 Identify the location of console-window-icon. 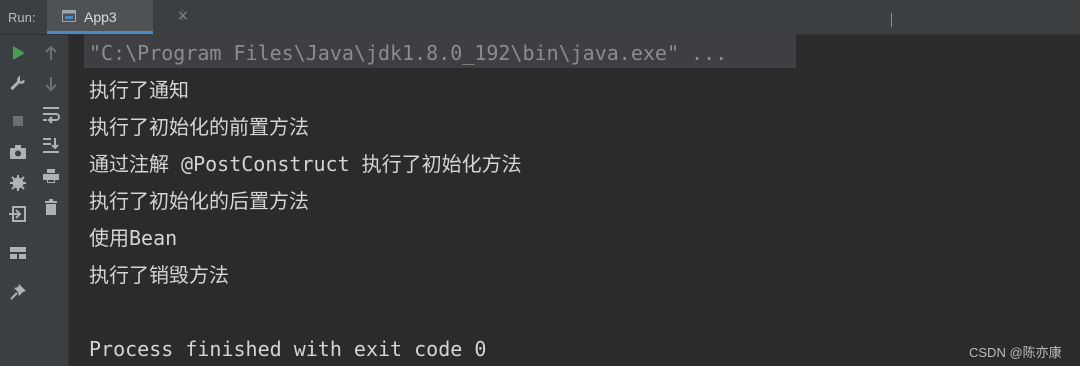
(69, 16).